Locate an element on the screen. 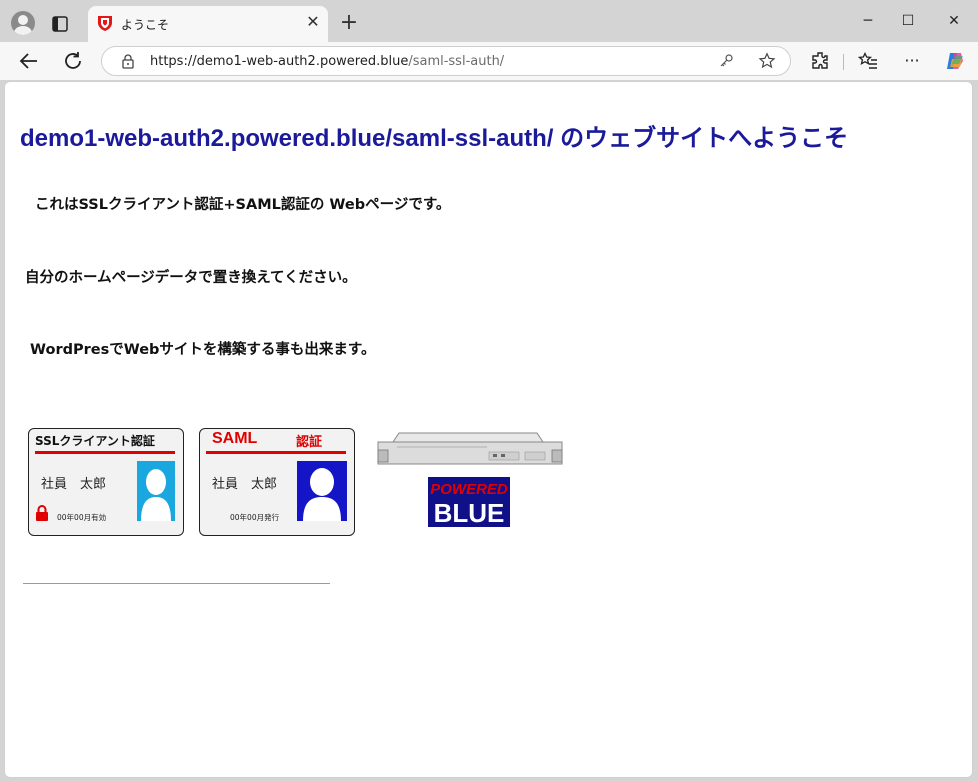  ssl-card-person-icon is located at coordinates (156, 491).